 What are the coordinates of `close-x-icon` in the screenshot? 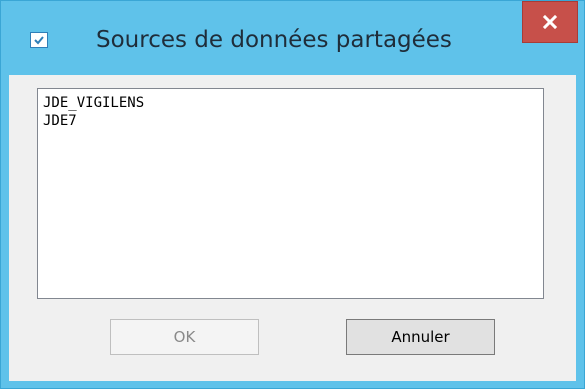 It's located at (550, 22).